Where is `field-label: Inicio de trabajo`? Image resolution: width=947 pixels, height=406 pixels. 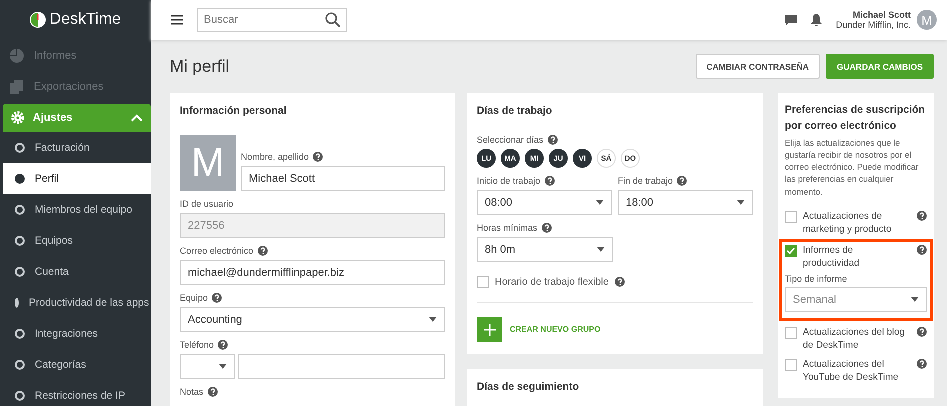 field-label: Inicio de trabajo is located at coordinates (509, 181).